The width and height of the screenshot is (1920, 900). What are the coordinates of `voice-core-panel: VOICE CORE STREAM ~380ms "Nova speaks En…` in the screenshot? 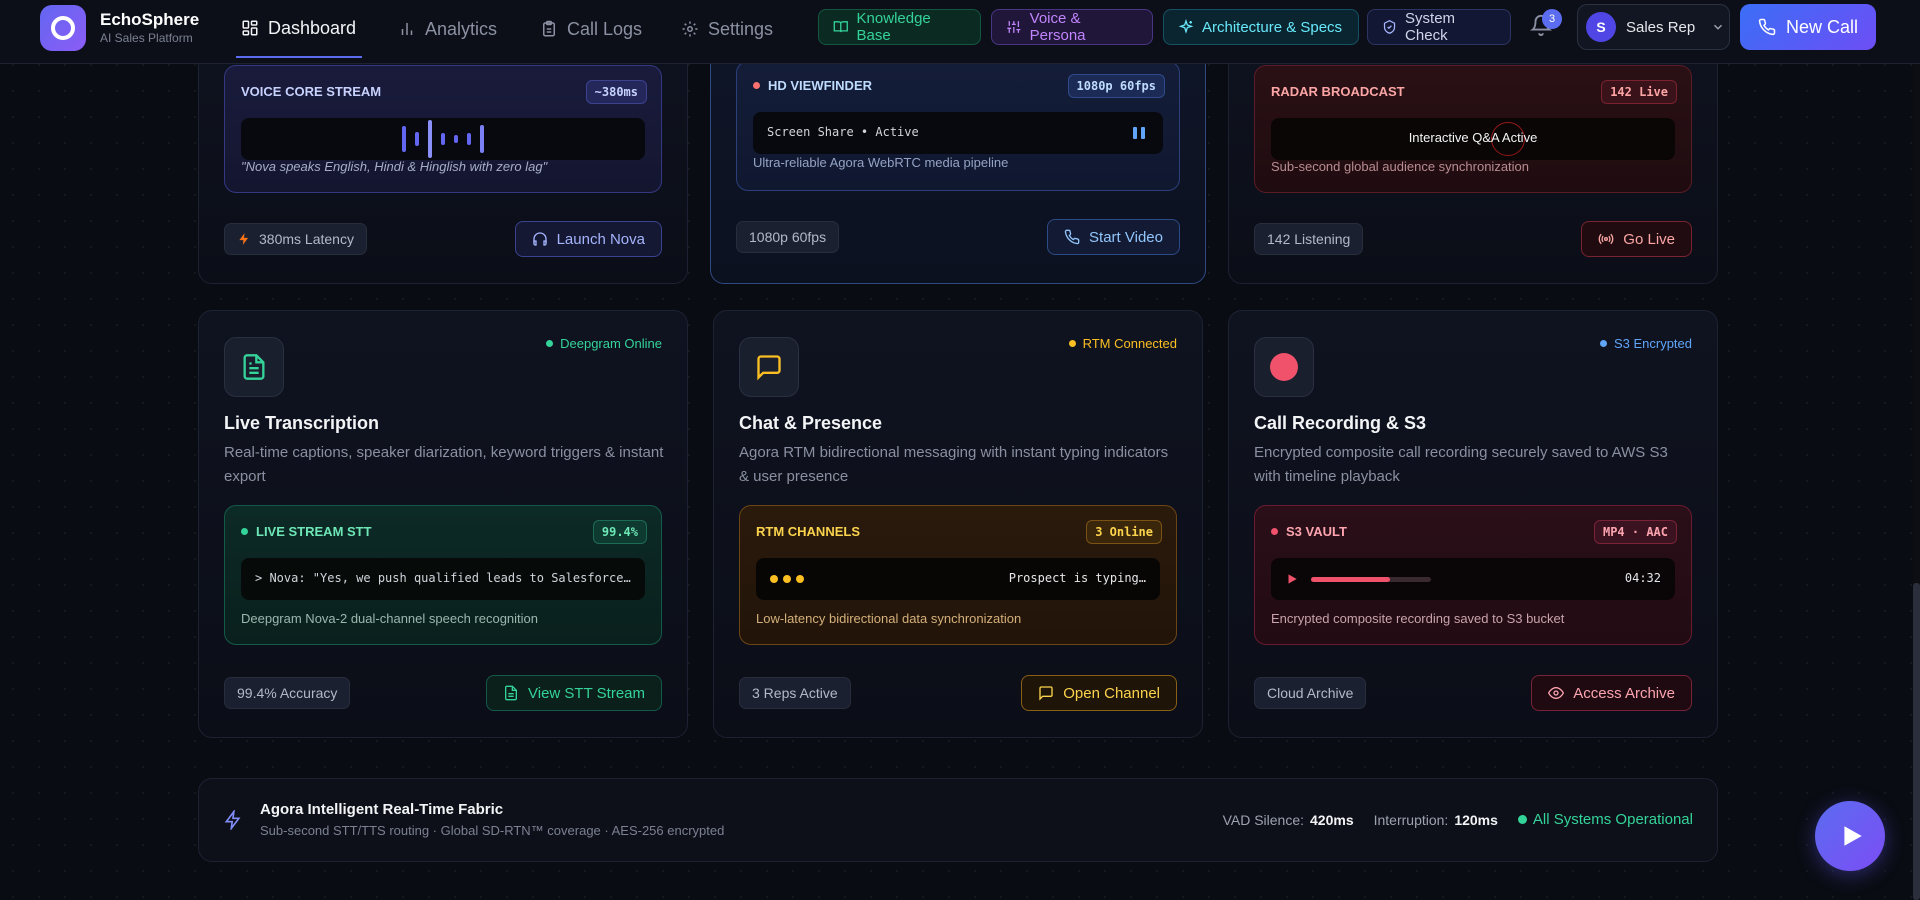 It's located at (443, 129).